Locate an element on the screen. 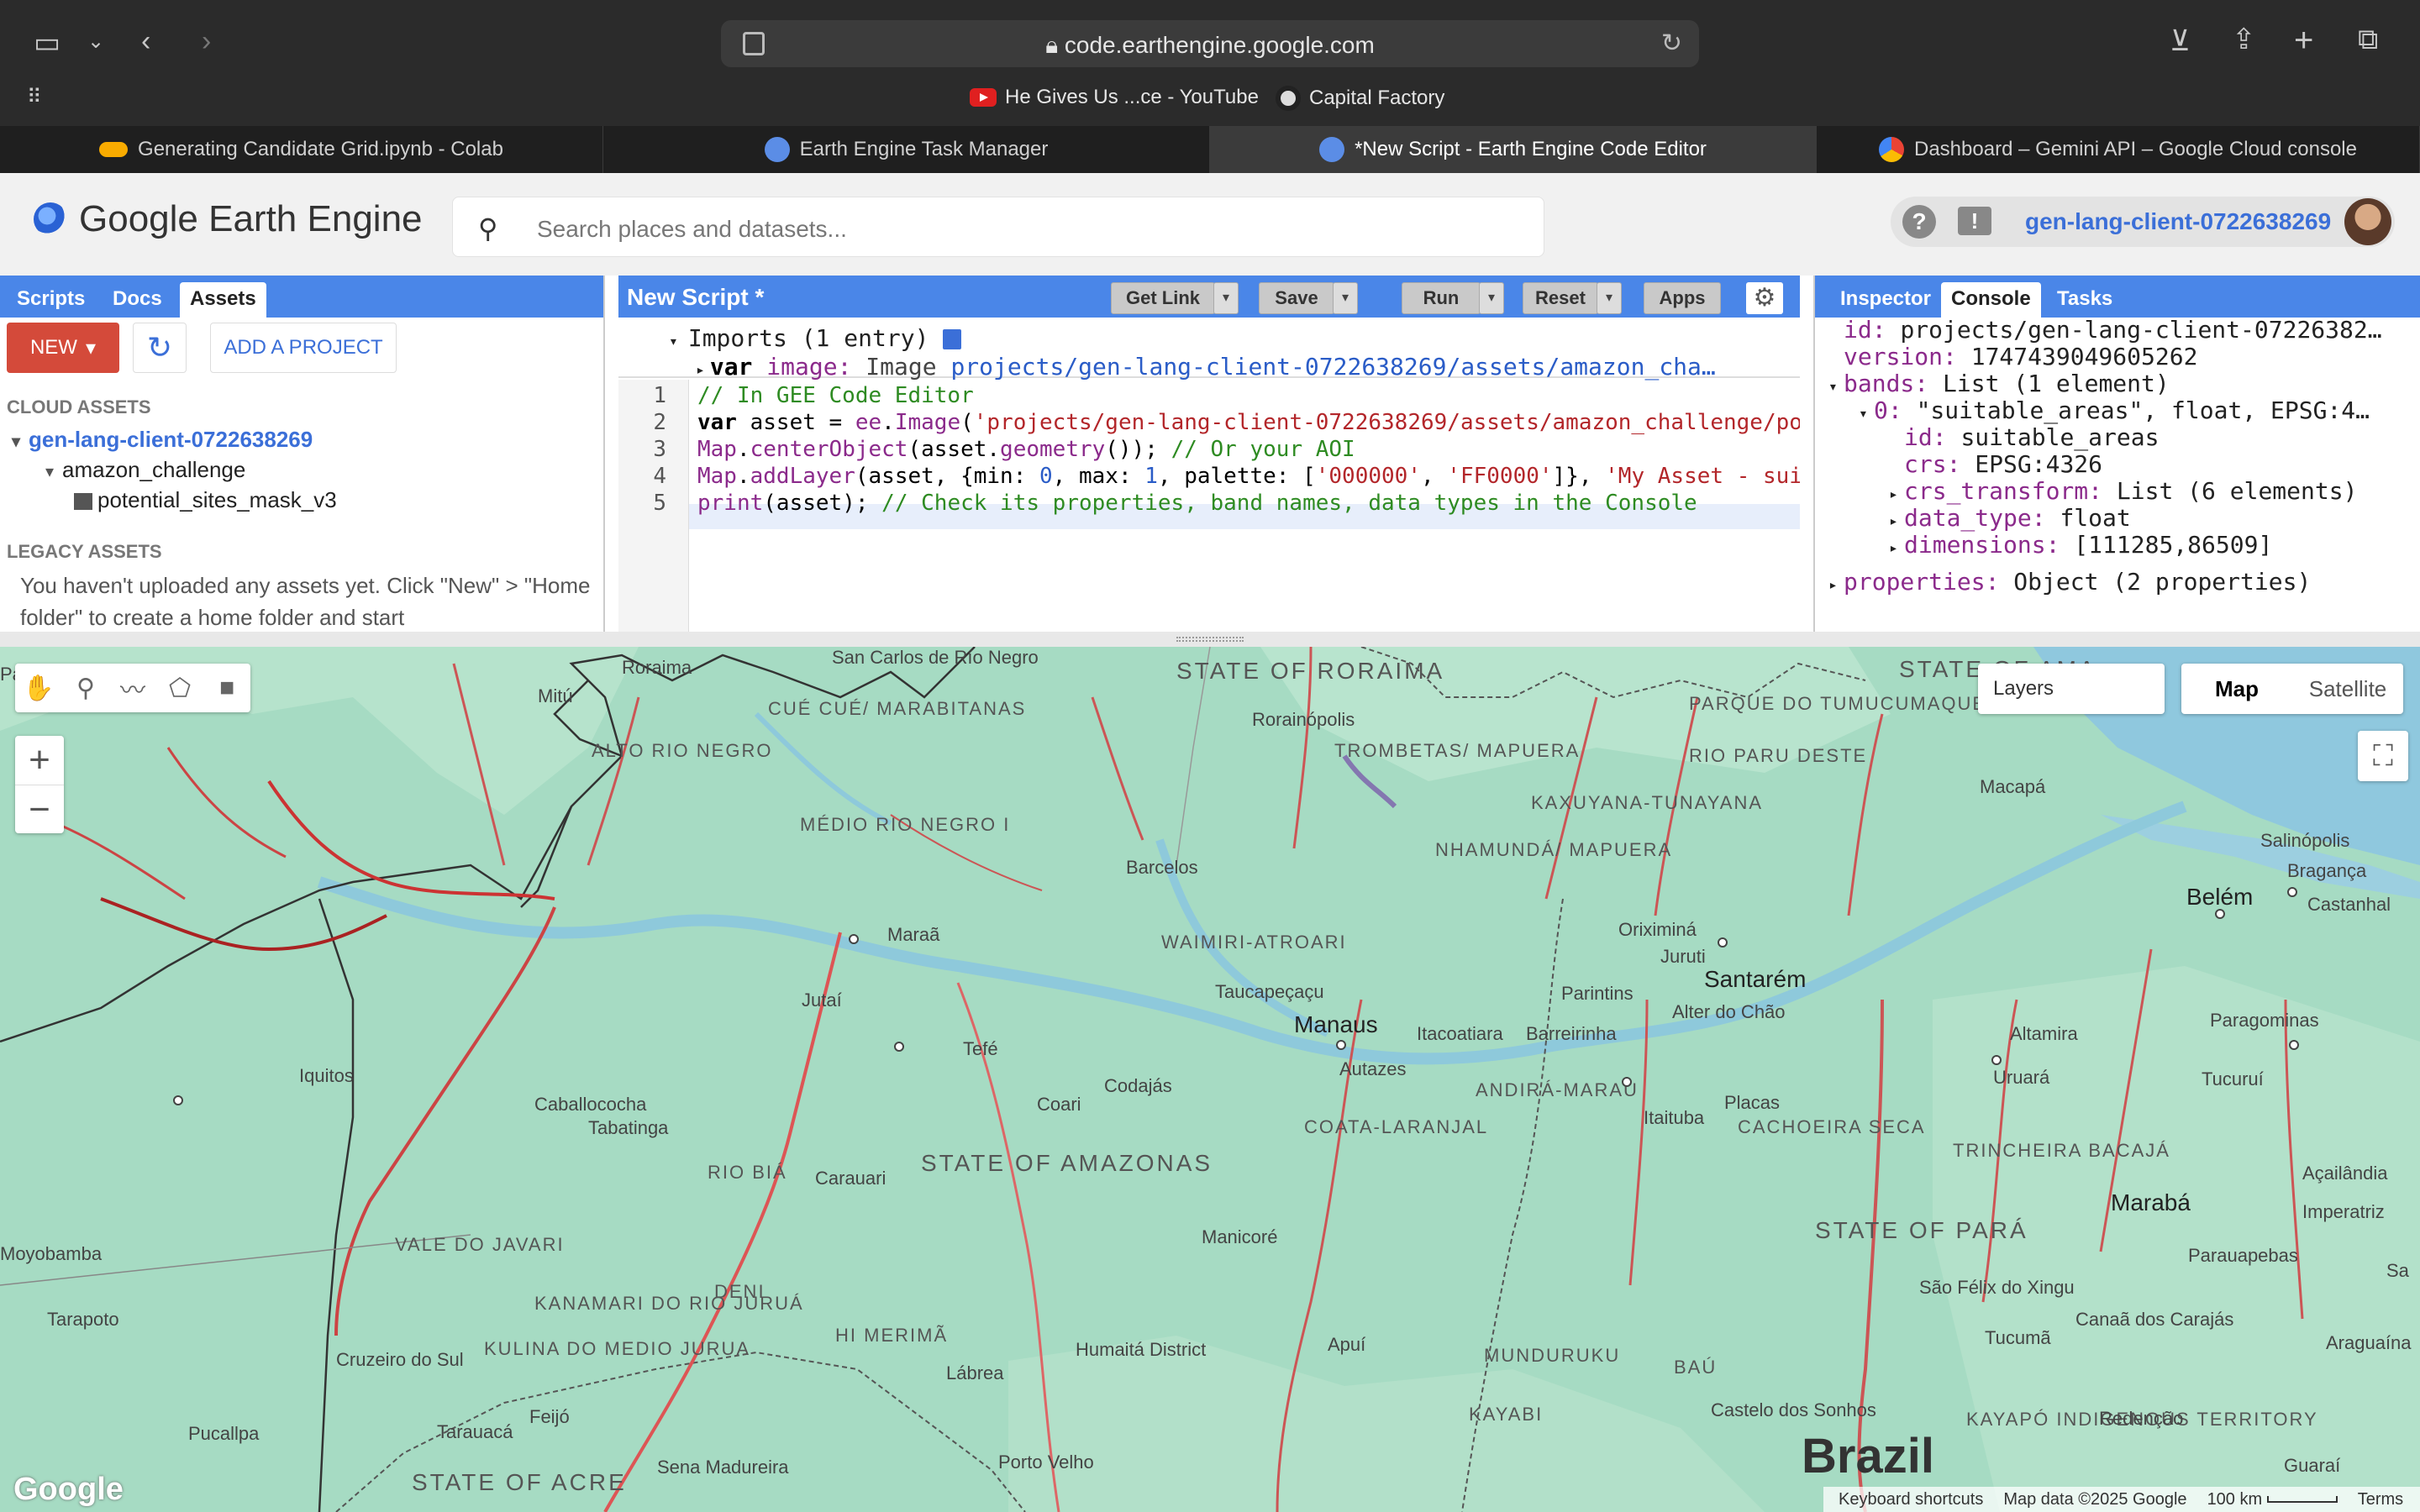  city-label: Codajás is located at coordinates (1138, 1085).